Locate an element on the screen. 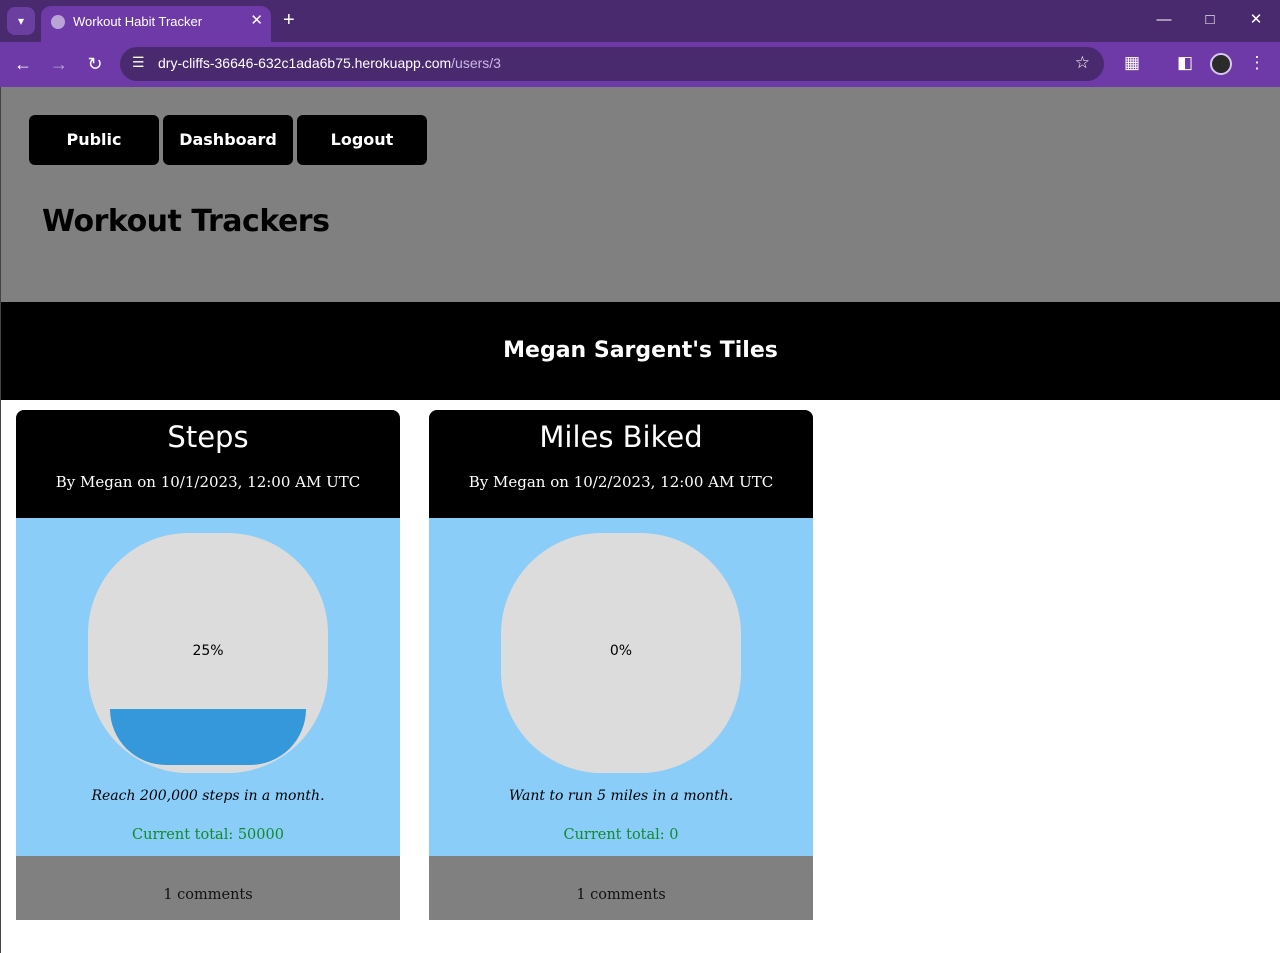 This screenshot has height=953, width=1280. new-tab-button: + is located at coordinates (289, 20).